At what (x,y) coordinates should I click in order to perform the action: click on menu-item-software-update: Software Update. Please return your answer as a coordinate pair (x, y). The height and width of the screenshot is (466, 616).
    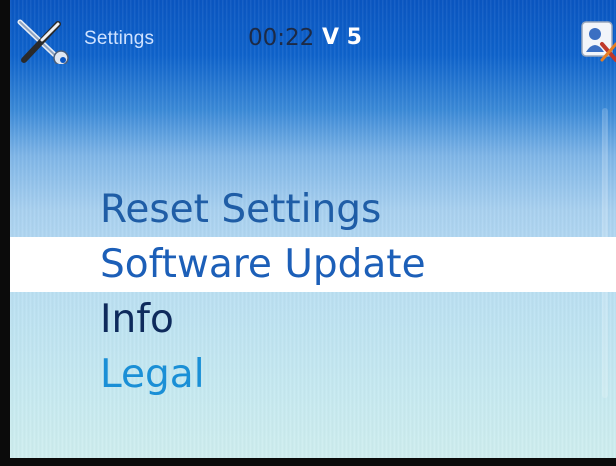
    Looking at the image, I should click on (313, 264).